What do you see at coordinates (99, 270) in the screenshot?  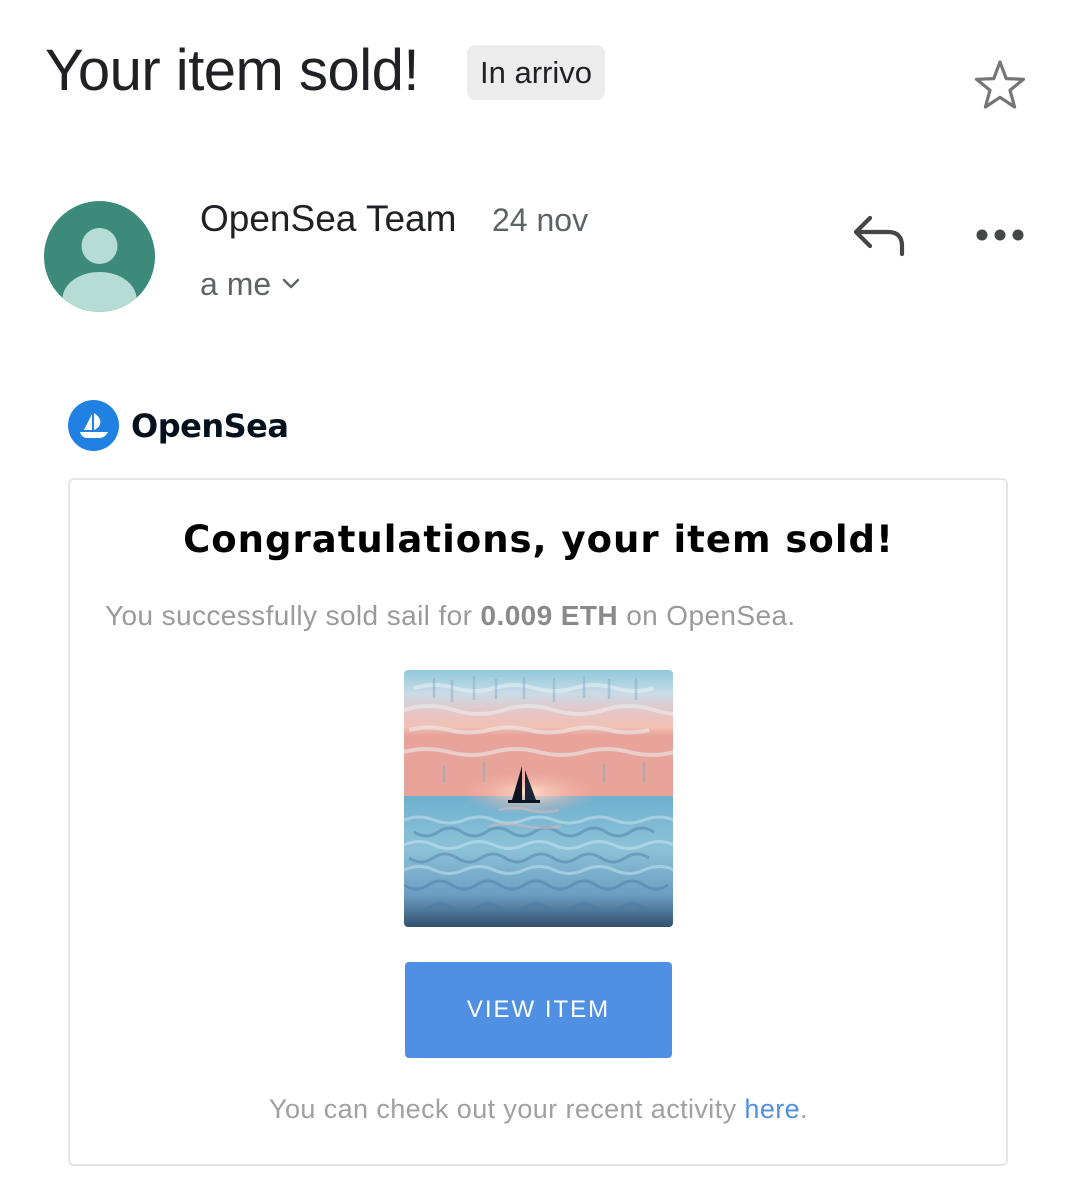 I see `person-silhouette-icon` at bounding box center [99, 270].